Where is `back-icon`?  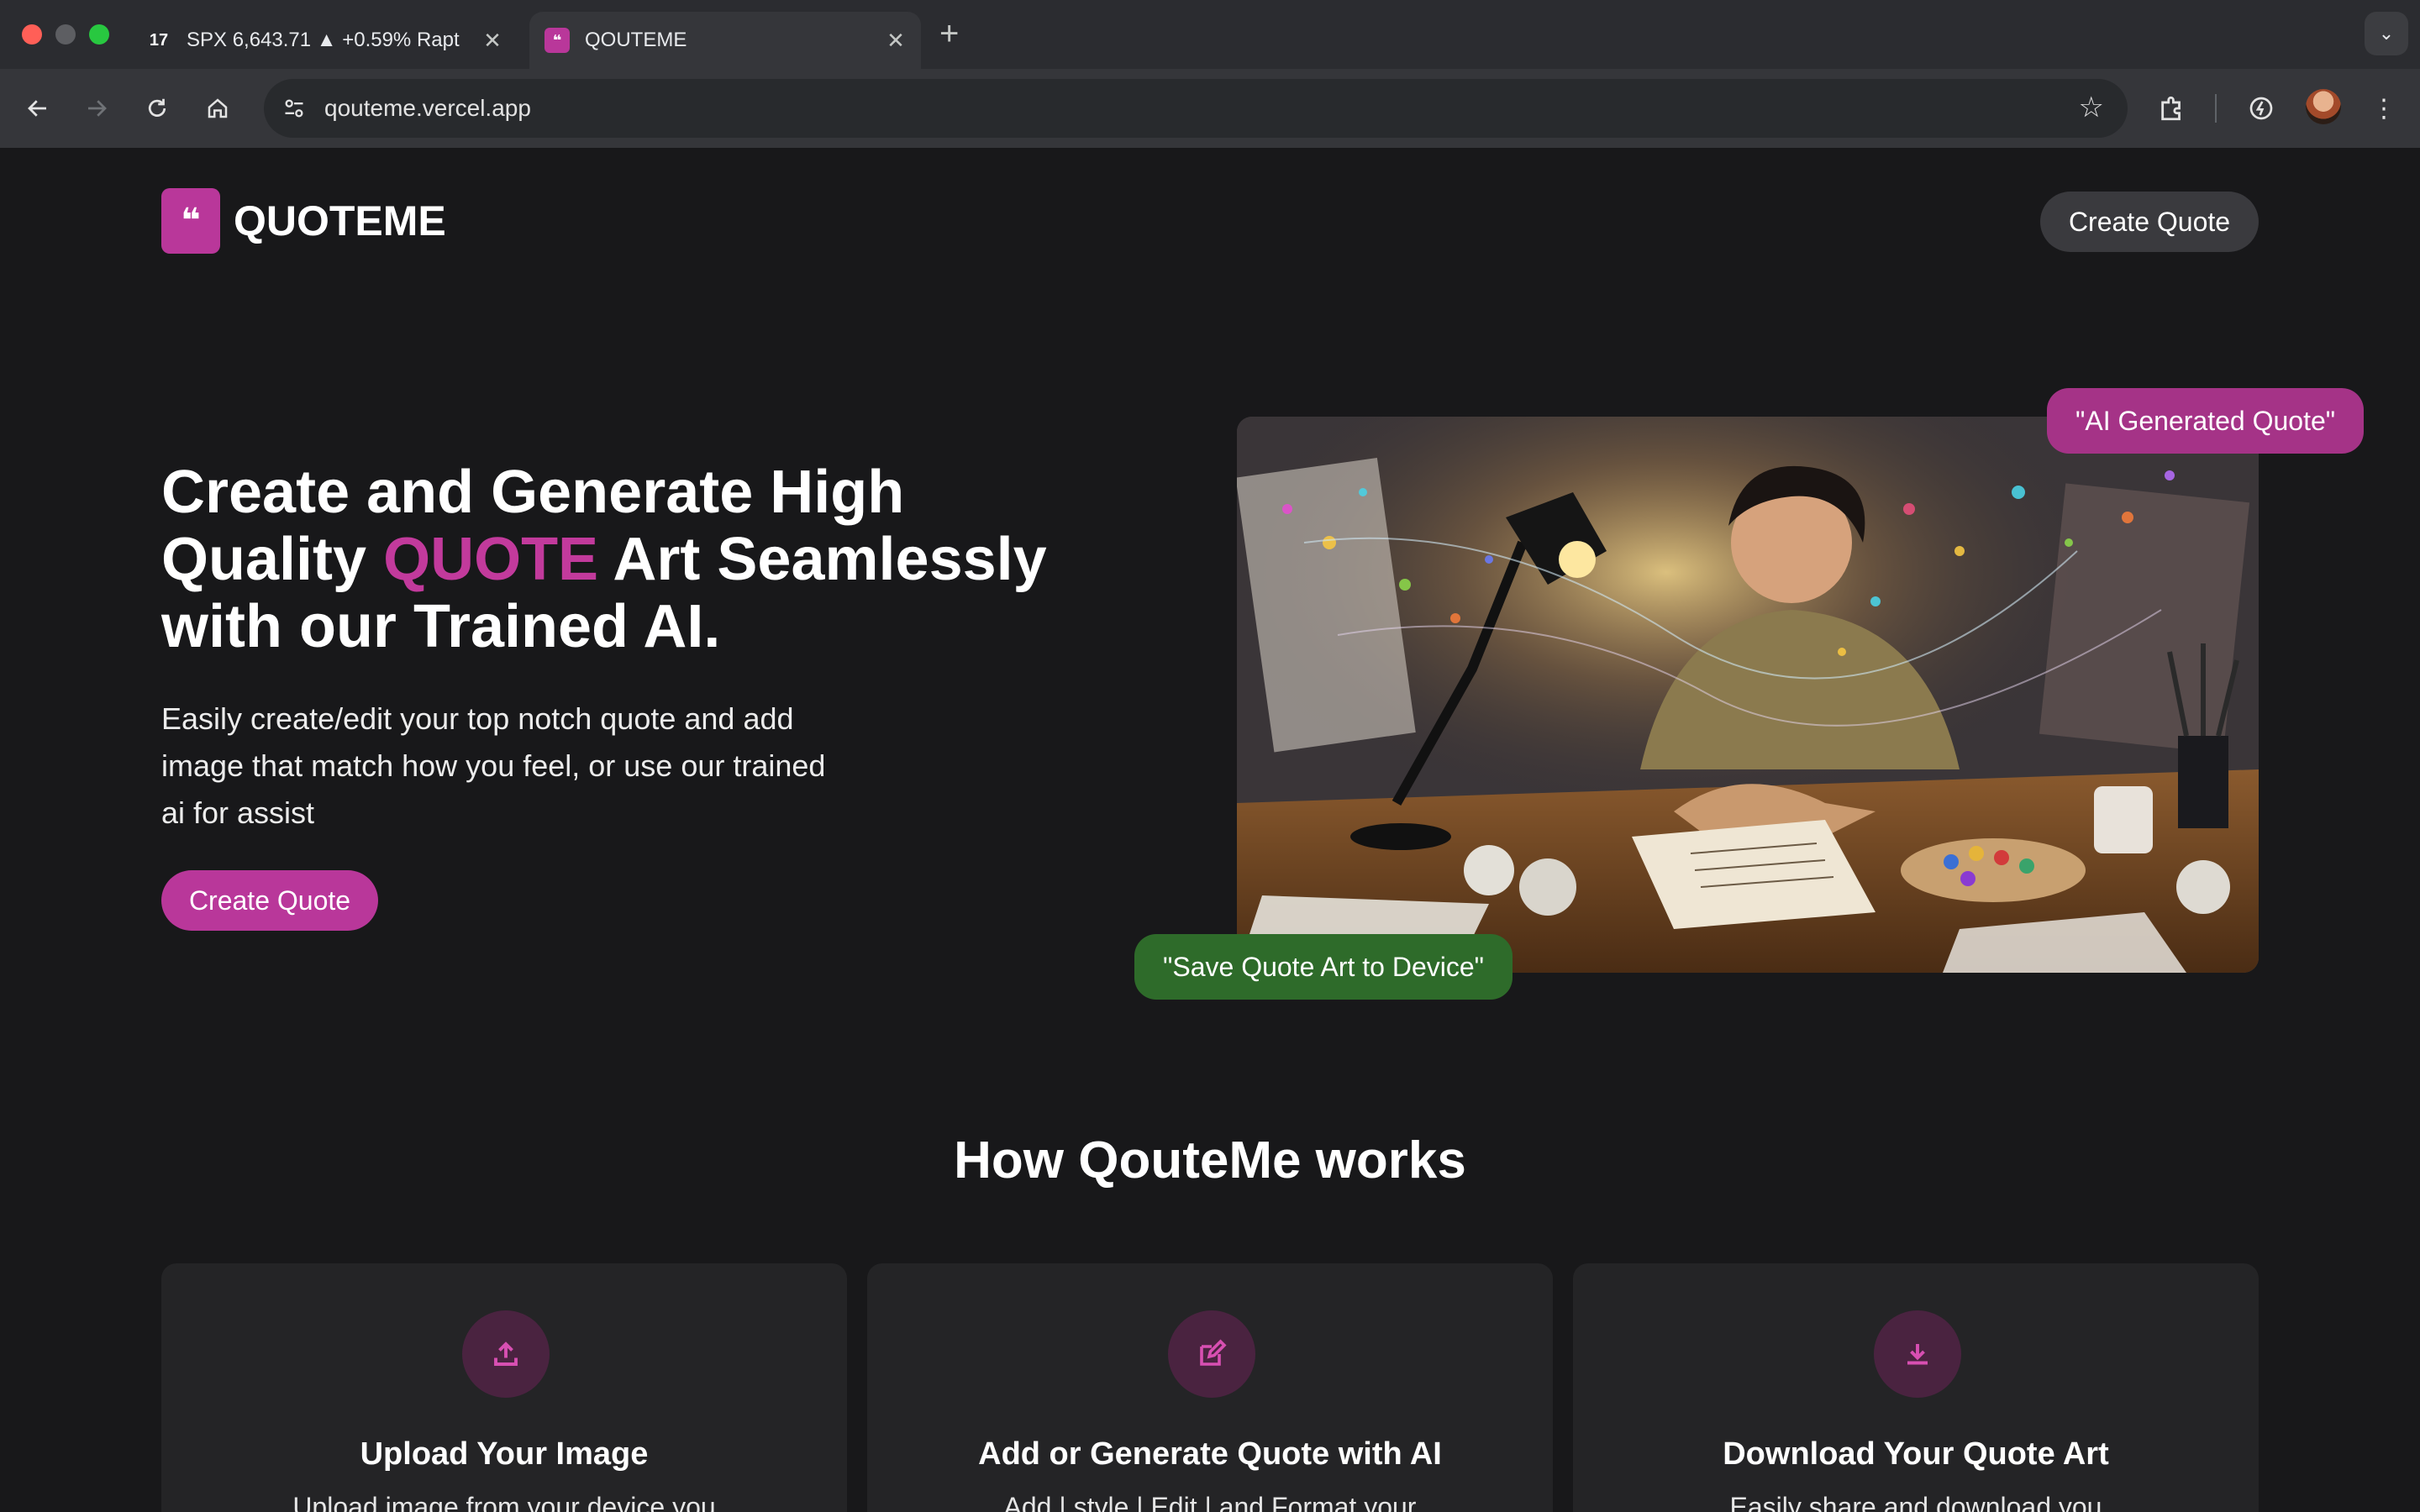 back-icon is located at coordinates (38, 108).